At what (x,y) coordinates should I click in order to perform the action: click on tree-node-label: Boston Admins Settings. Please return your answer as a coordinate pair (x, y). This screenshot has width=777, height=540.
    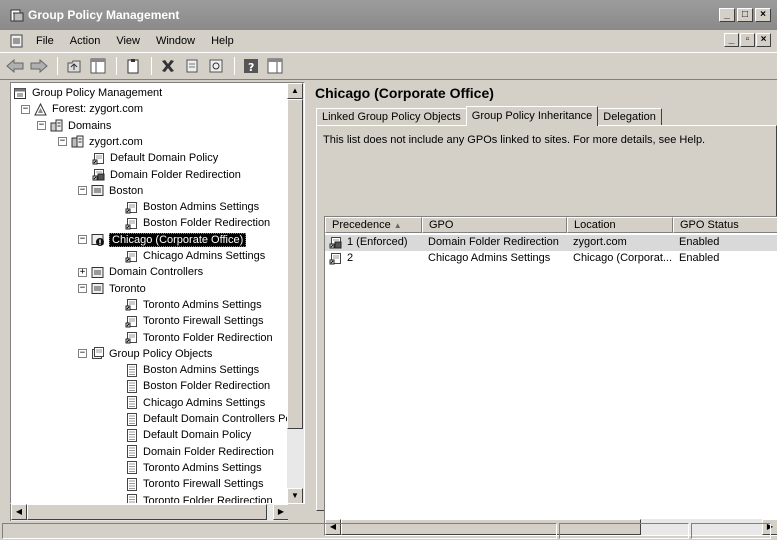
    Looking at the image, I should click on (201, 370).